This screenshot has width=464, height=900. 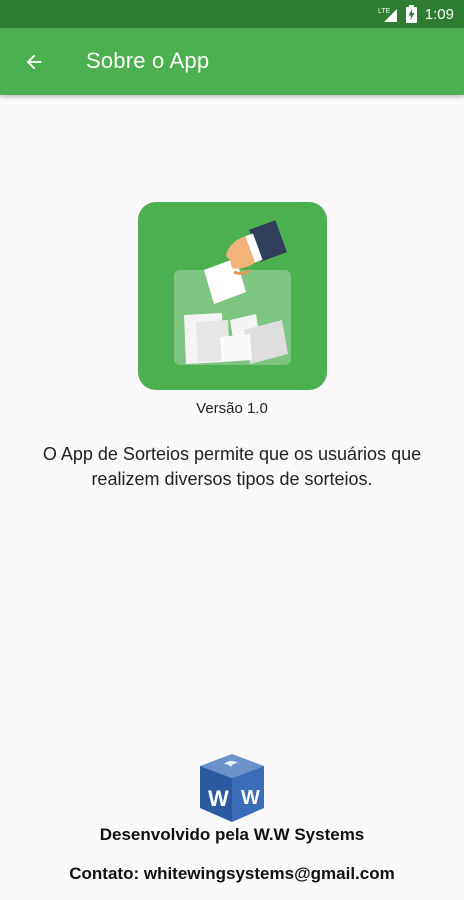 I want to click on company-logo: W W, so click(x=232, y=787).